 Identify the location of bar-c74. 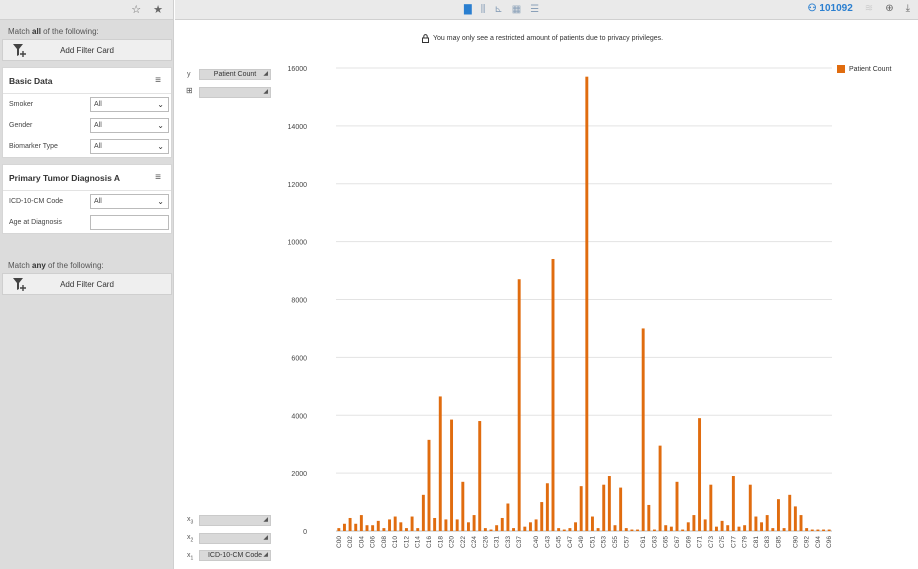
(716, 528).